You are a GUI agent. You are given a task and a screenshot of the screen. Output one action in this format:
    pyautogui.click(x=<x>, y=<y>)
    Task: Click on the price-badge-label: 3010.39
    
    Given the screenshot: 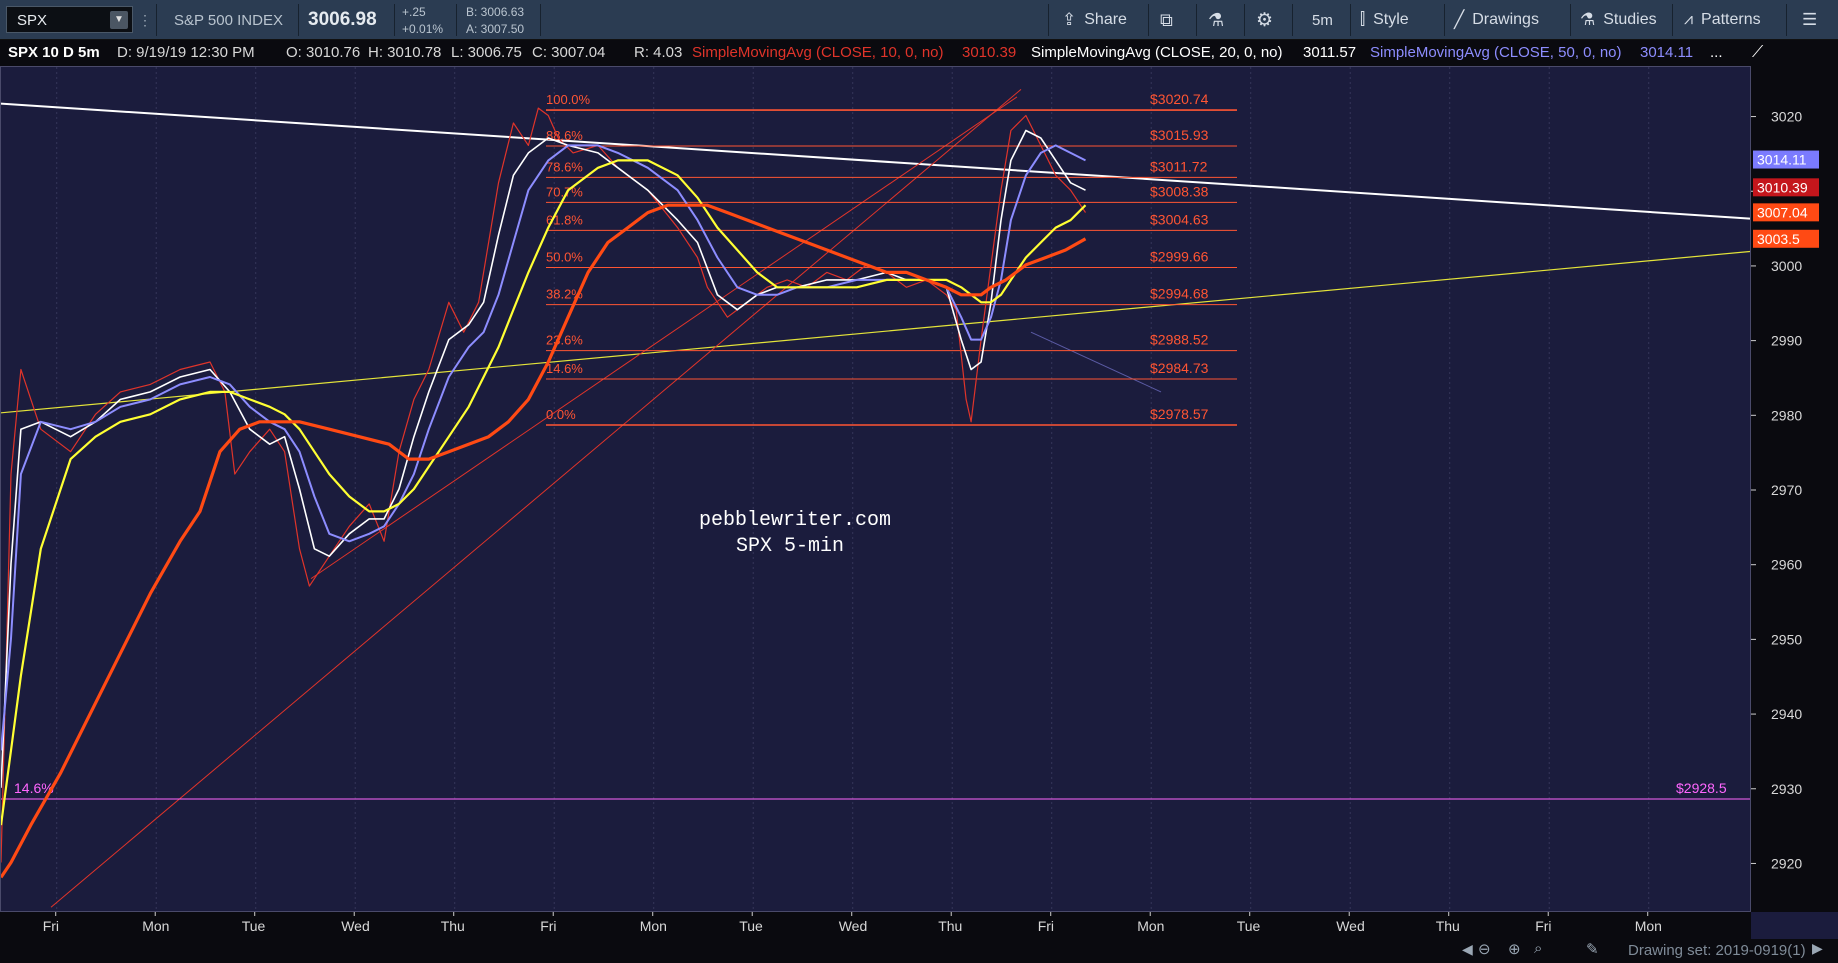 What is the action you would take?
    pyautogui.click(x=1782, y=187)
    